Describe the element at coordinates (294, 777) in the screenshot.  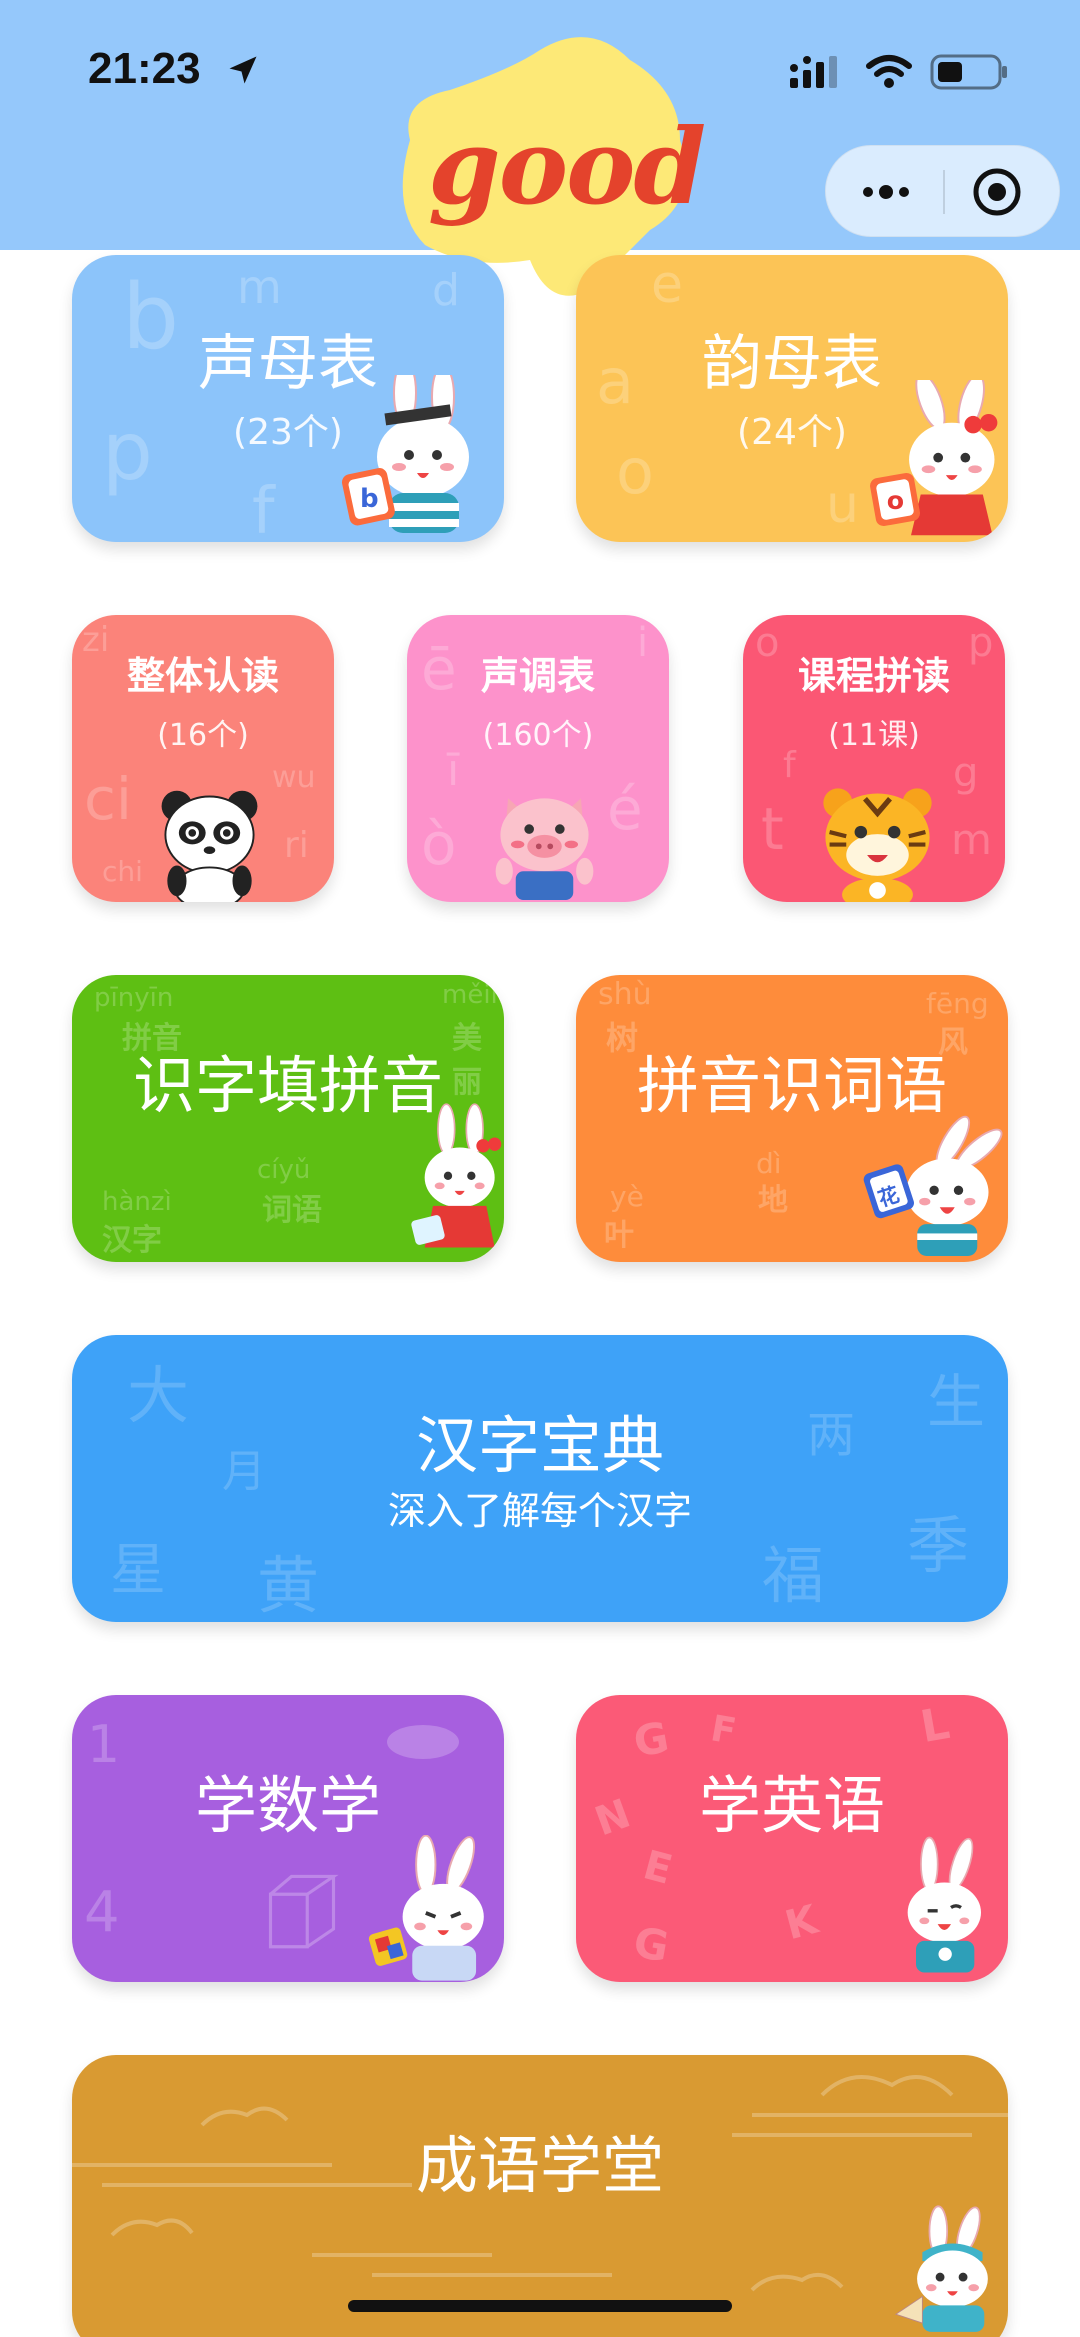
I see `decor-letter: wu` at that location.